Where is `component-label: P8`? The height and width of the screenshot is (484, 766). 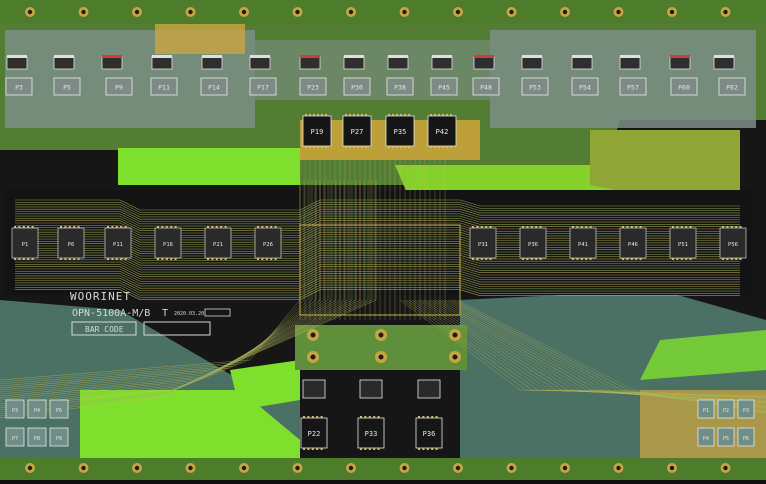 component-label: P8 is located at coordinates (37, 439).